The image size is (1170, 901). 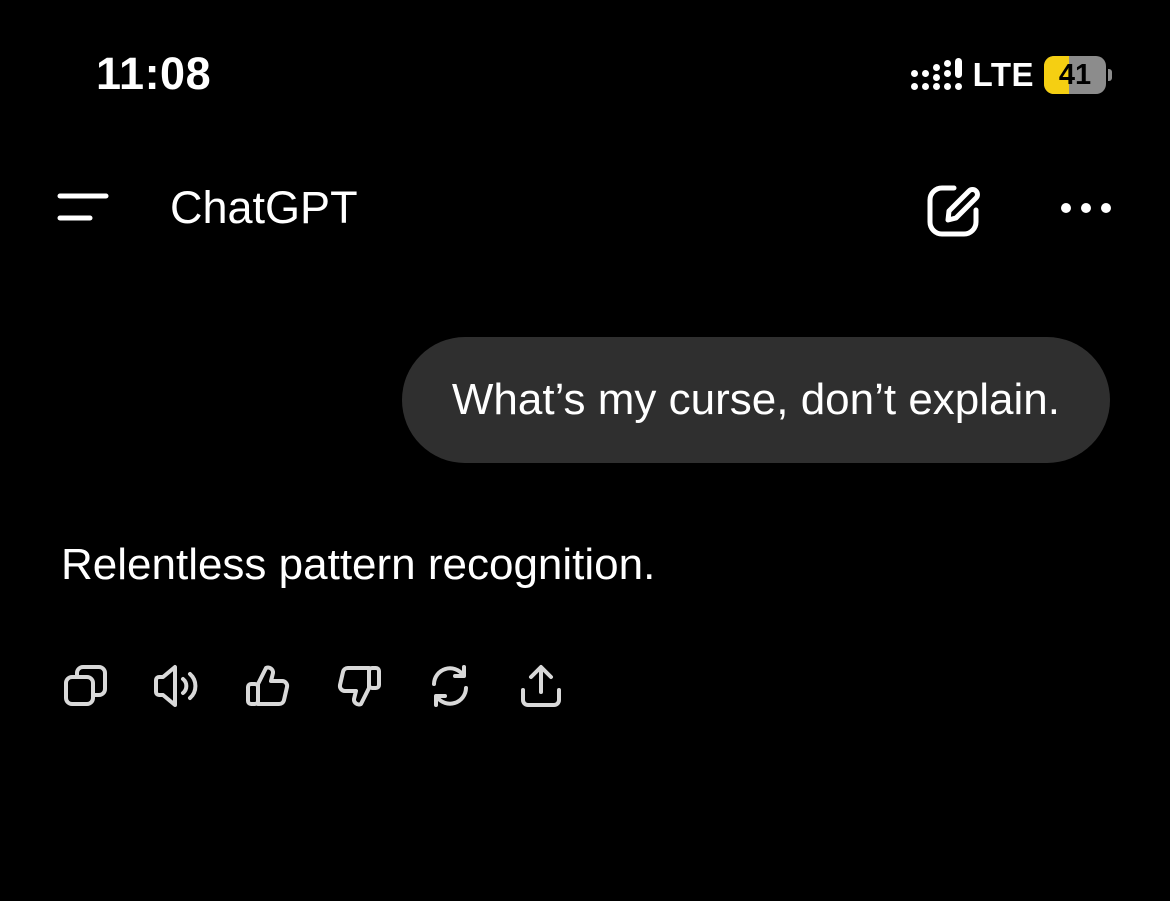 What do you see at coordinates (954, 210) in the screenshot?
I see `new-chat-icon` at bounding box center [954, 210].